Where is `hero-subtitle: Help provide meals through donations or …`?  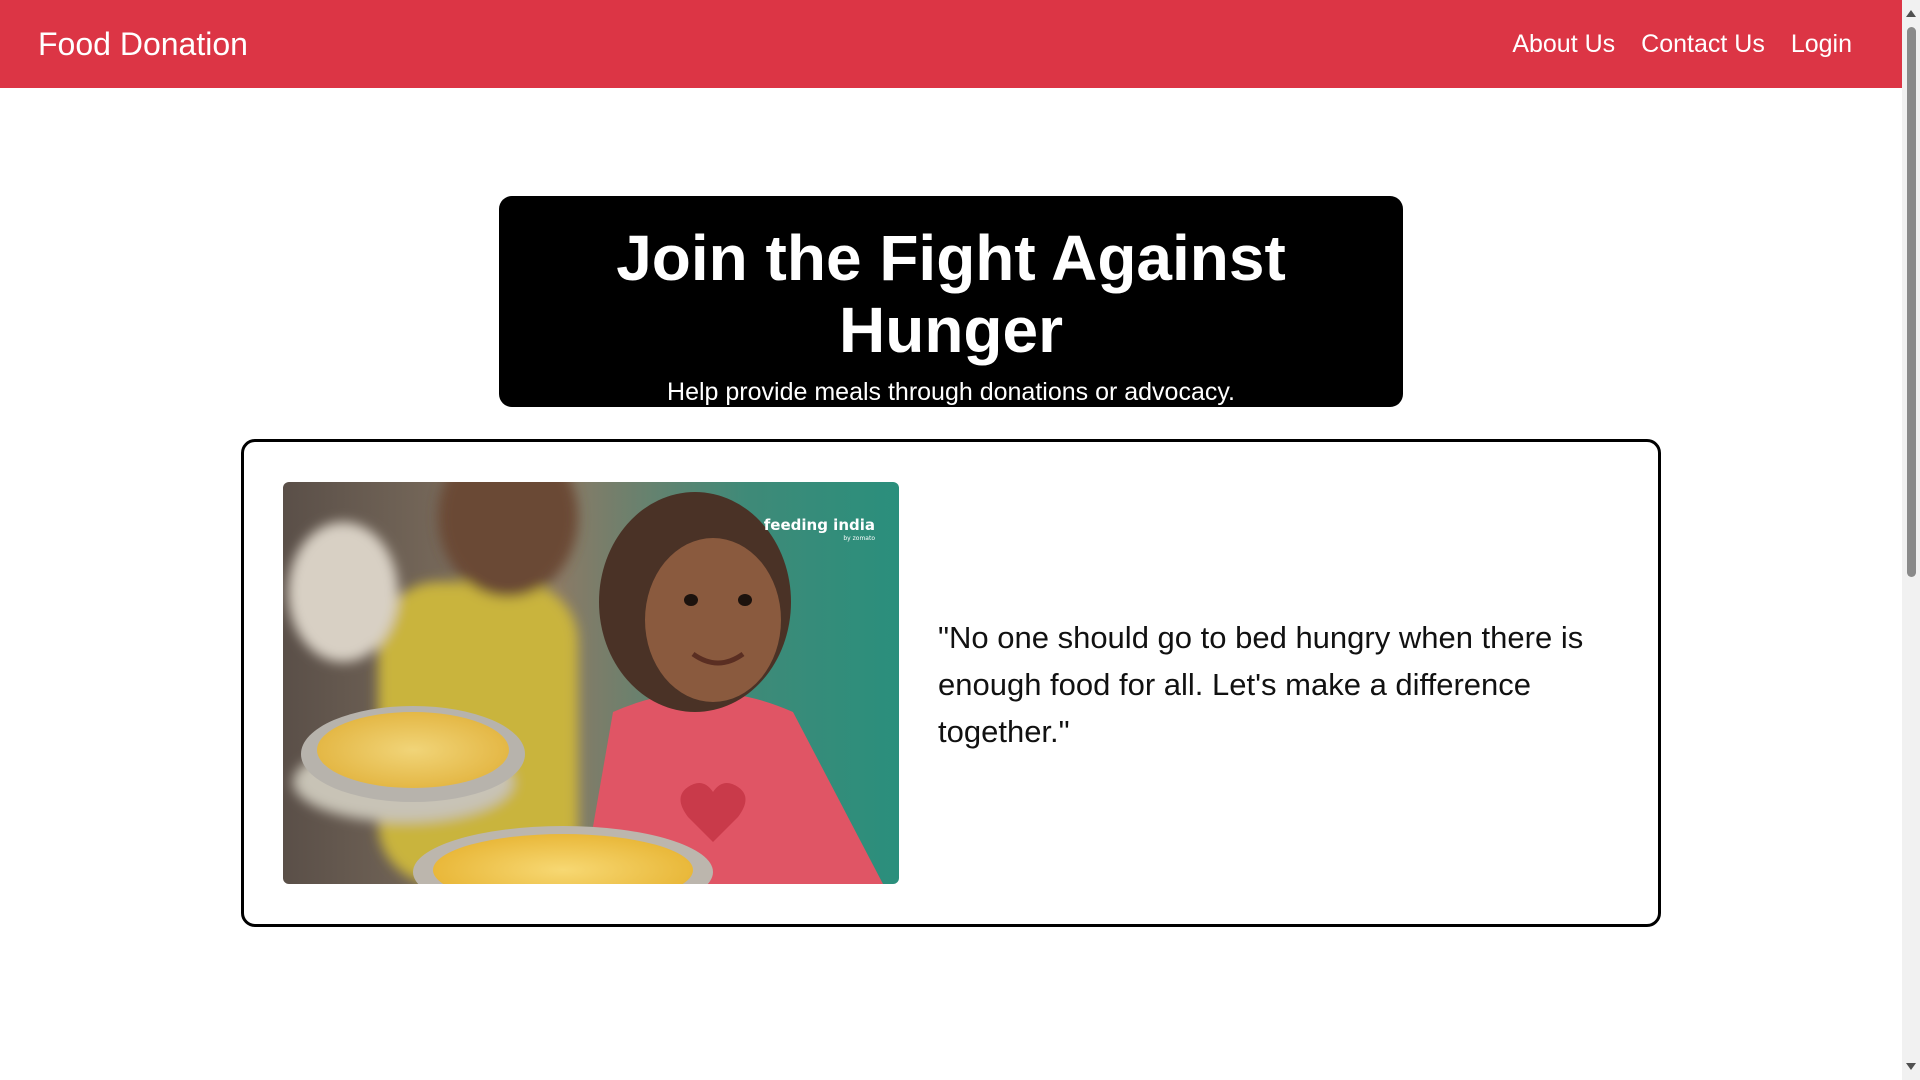
hero-subtitle: Help provide meals through donations or … is located at coordinates (951, 392).